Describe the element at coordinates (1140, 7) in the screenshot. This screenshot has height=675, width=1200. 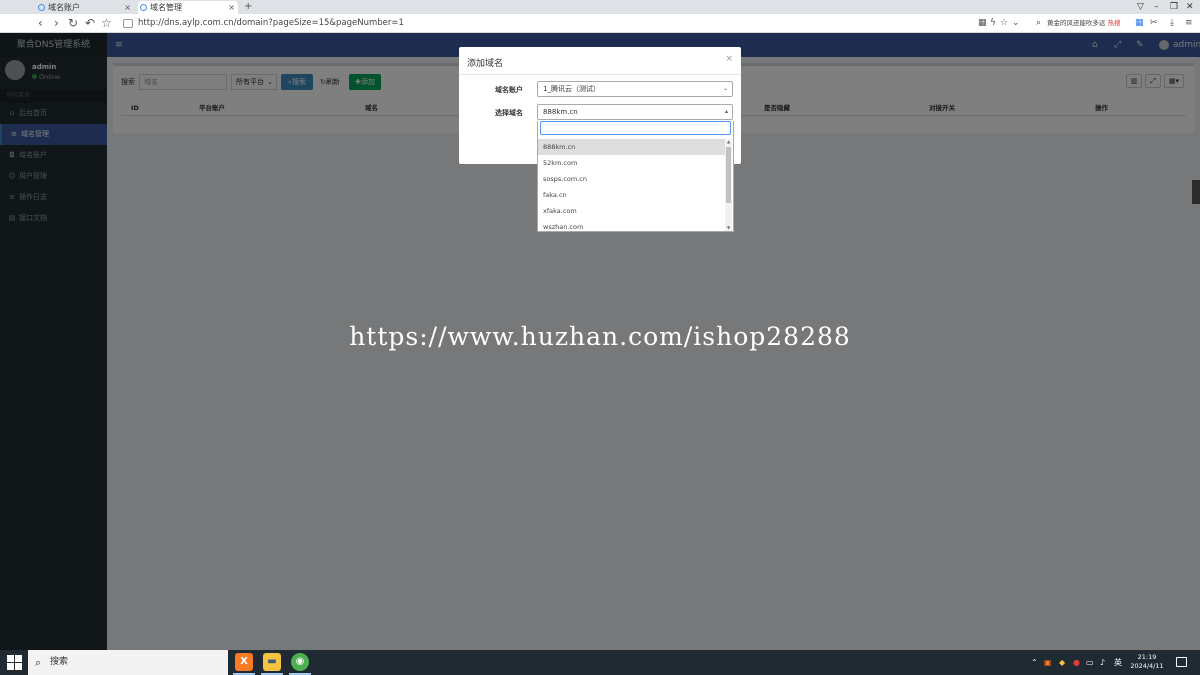
I see `shield-icon: ▽` at that location.